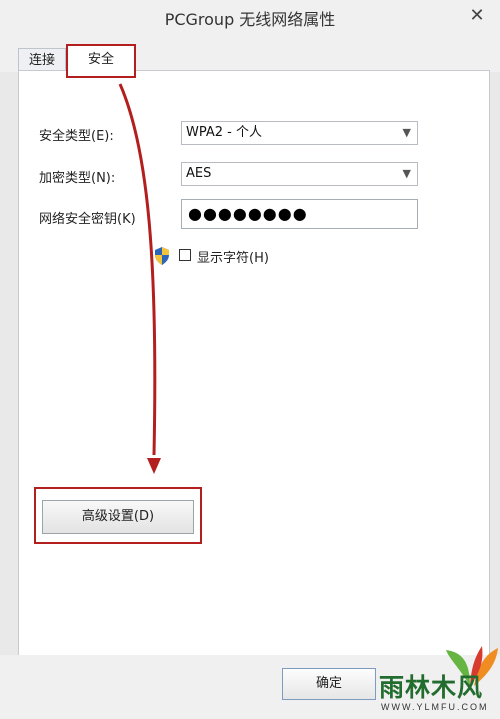  What do you see at coordinates (299, 214) in the screenshot?
I see `network-key-input: ●●●●●●●●` at bounding box center [299, 214].